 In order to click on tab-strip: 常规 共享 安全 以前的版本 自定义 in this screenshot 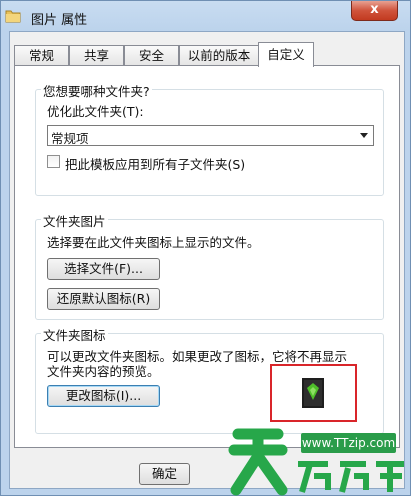, I will do `click(209, 54)`.